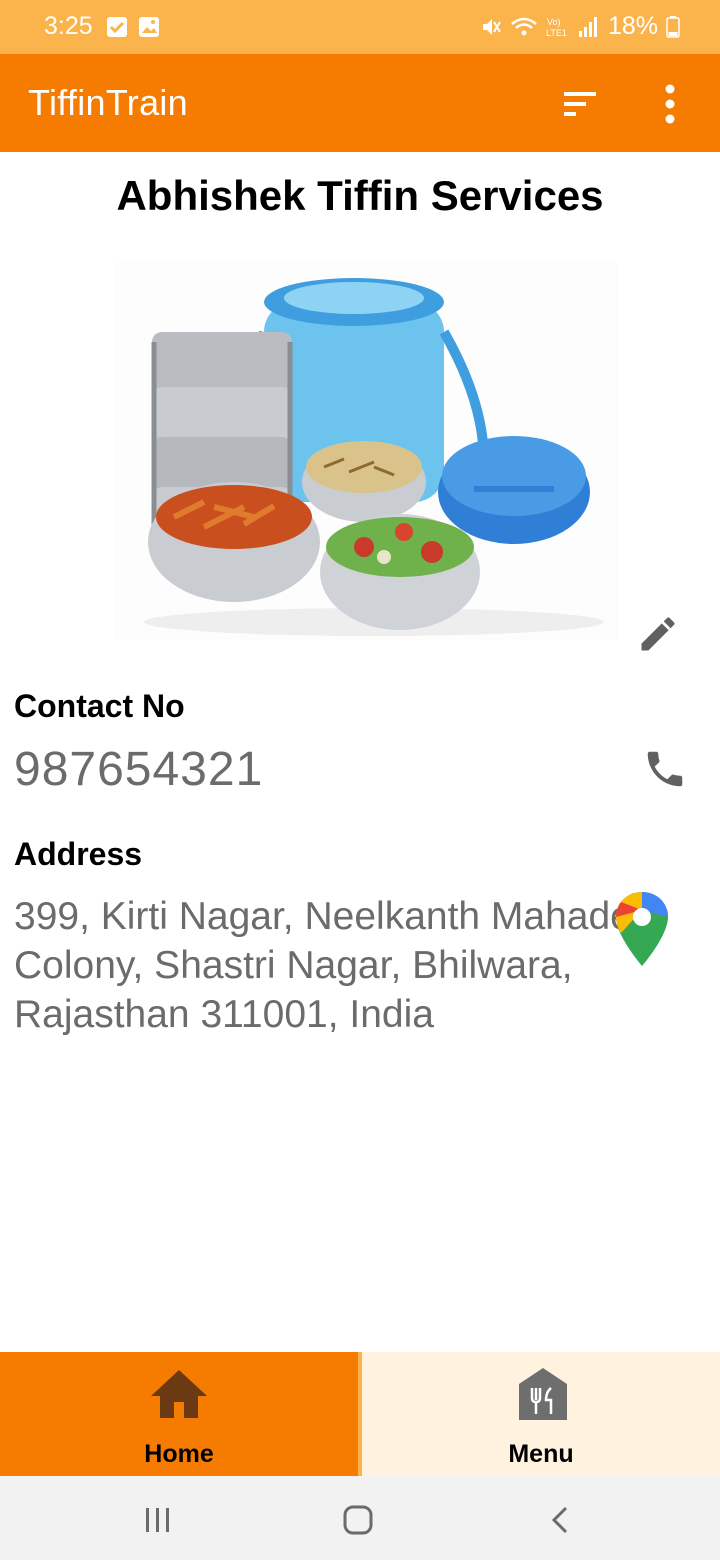 The width and height of the screenshot is (720, 1560). What do you see at coordinates (491, 26) in the screenshot?
I see `mute-vibrate-icon` at bounding box center [491, 26].